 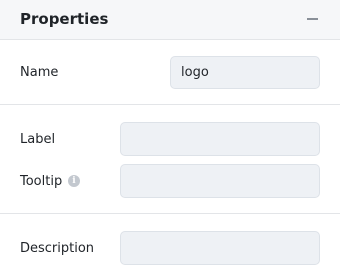 I want to click on name-input, so click(x=245, y=72).